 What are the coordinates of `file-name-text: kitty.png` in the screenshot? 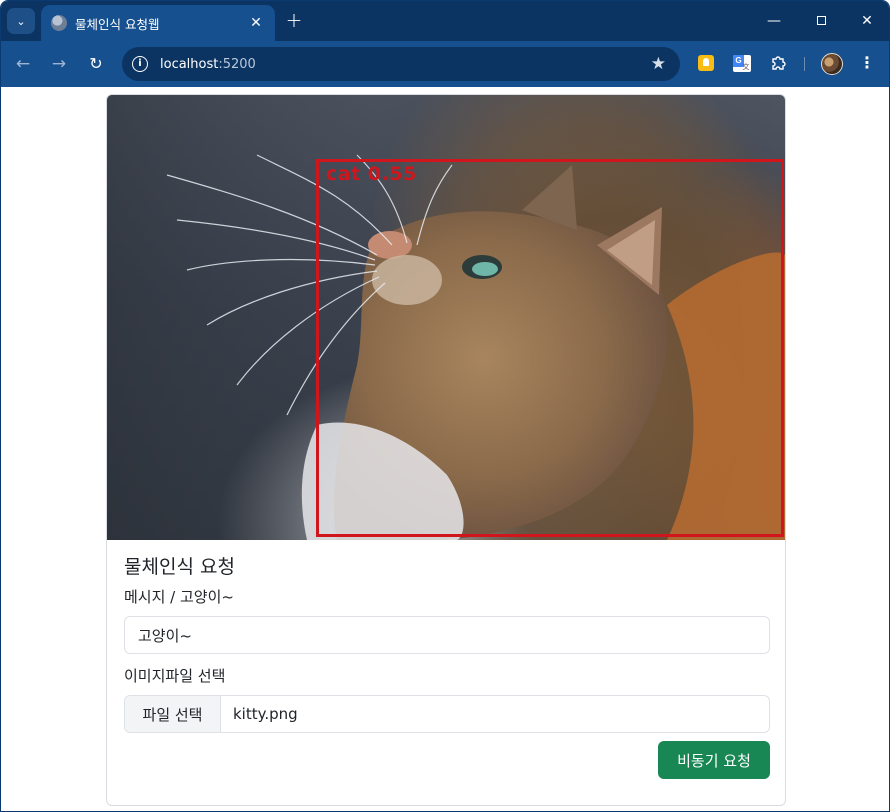 It's located at (265, 714).